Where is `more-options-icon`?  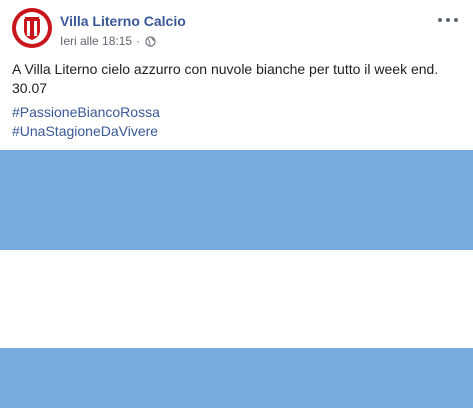 more-options-icon is located at coordinates (448, 20).